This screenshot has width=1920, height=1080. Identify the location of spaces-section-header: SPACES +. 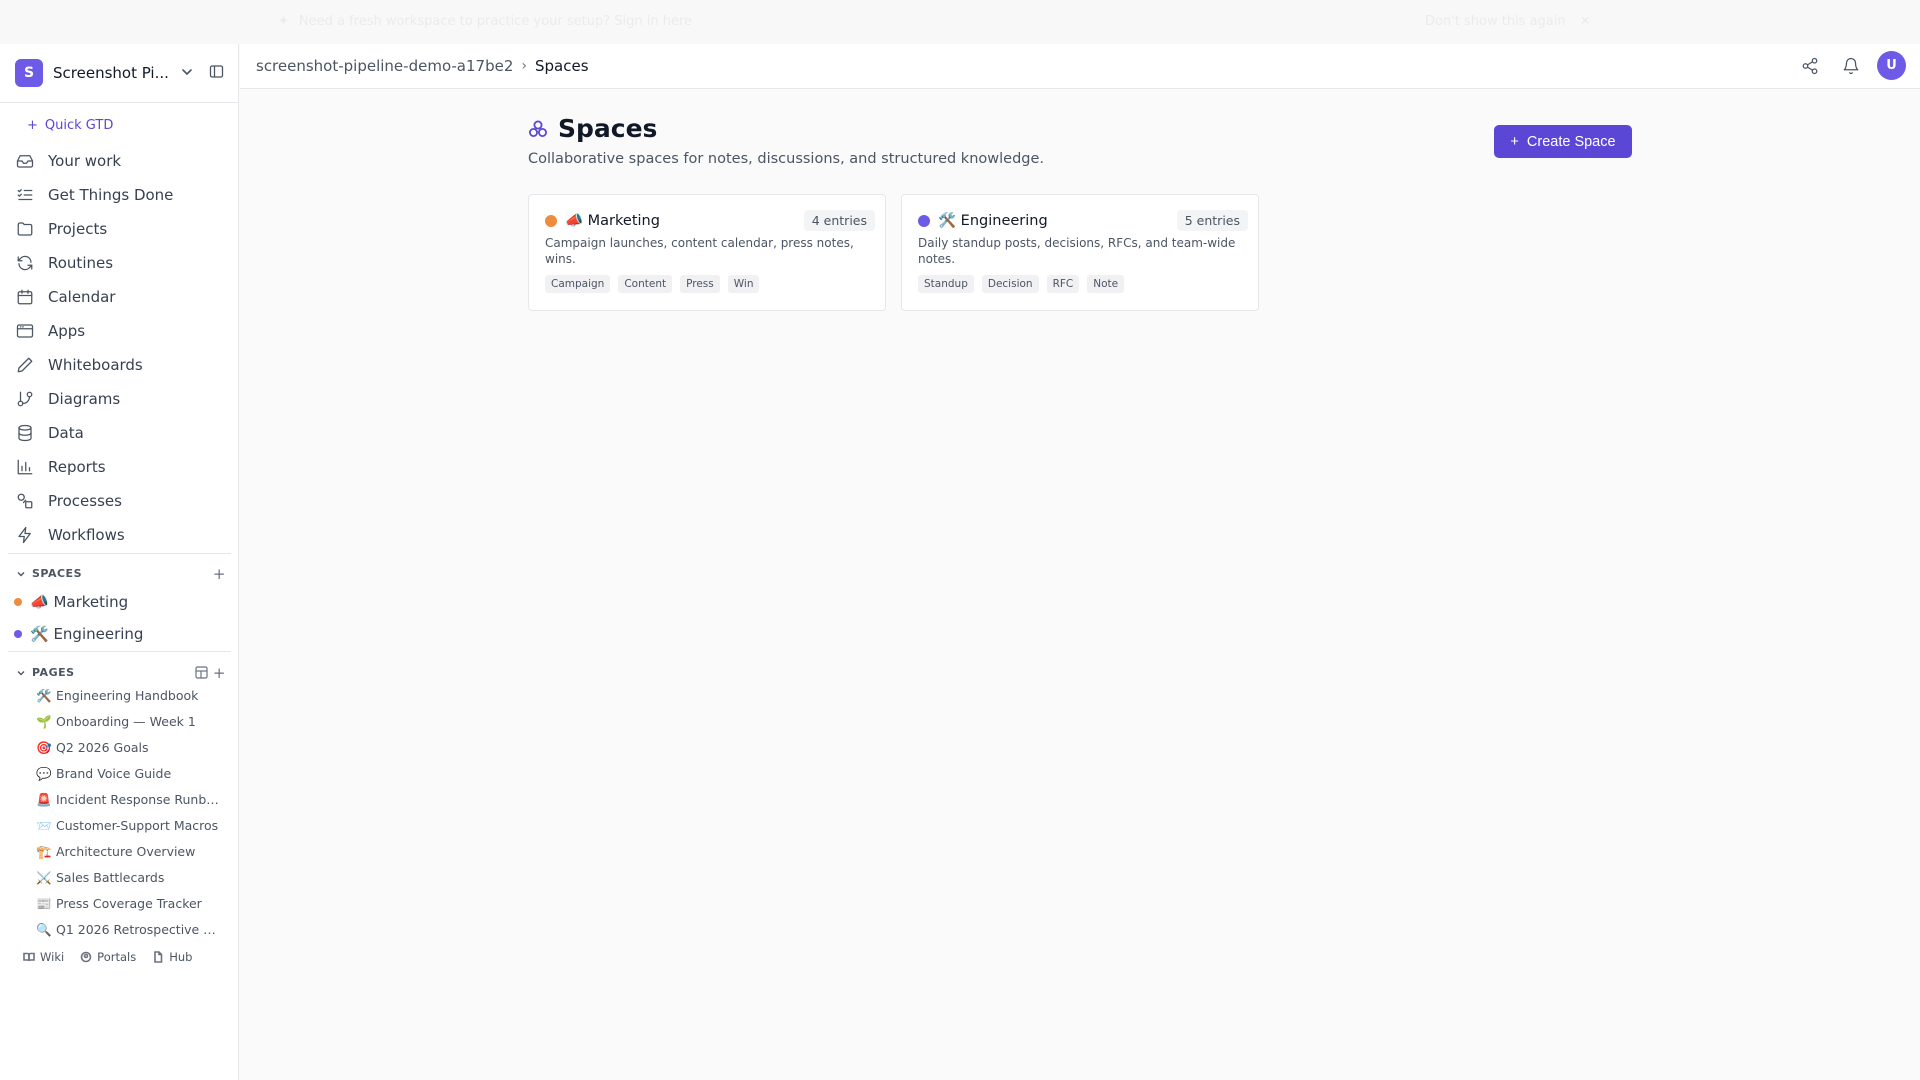
(121, 574).